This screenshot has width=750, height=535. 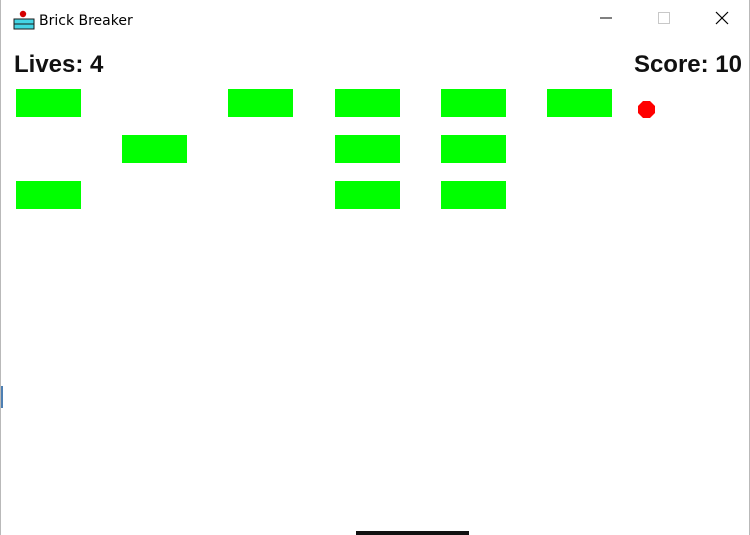 I want to click on ball, so click(x=646, y=109).